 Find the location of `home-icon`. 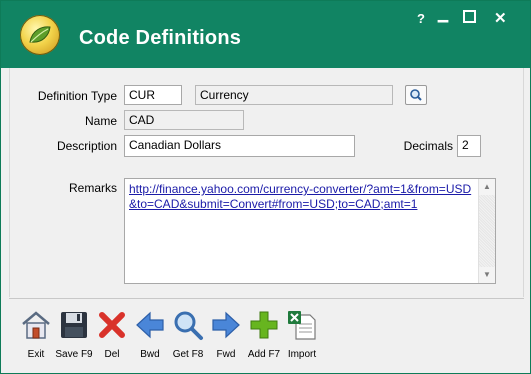

home-icon is located at coordinates (36, 325).